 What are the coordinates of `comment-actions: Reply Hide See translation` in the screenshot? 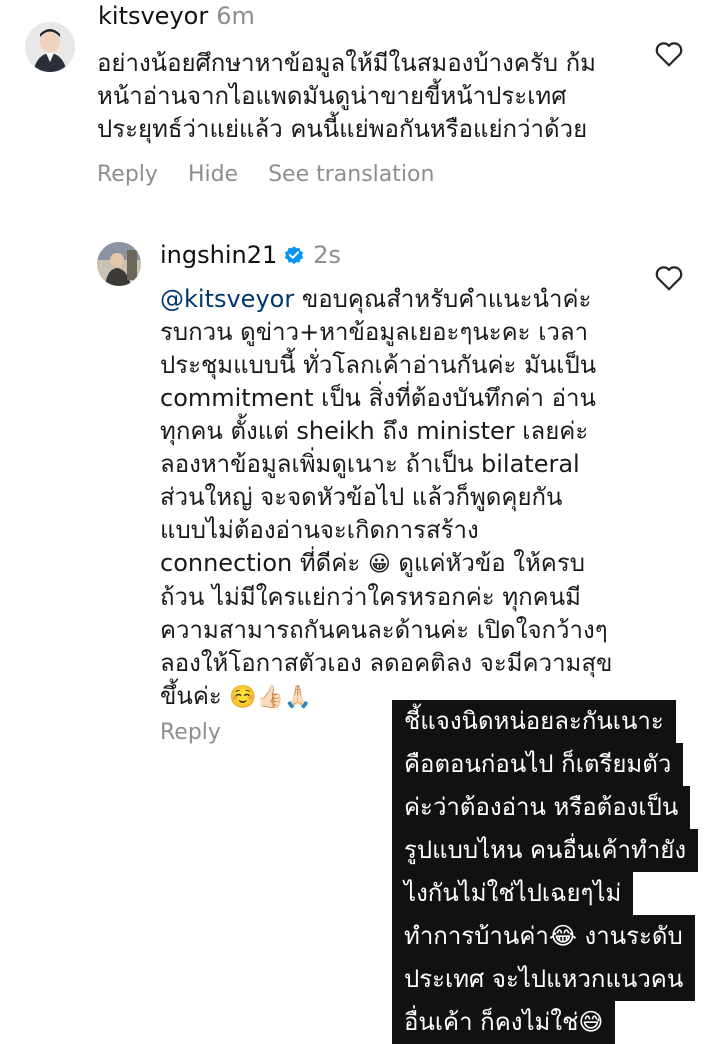 It's located at (280, 174).